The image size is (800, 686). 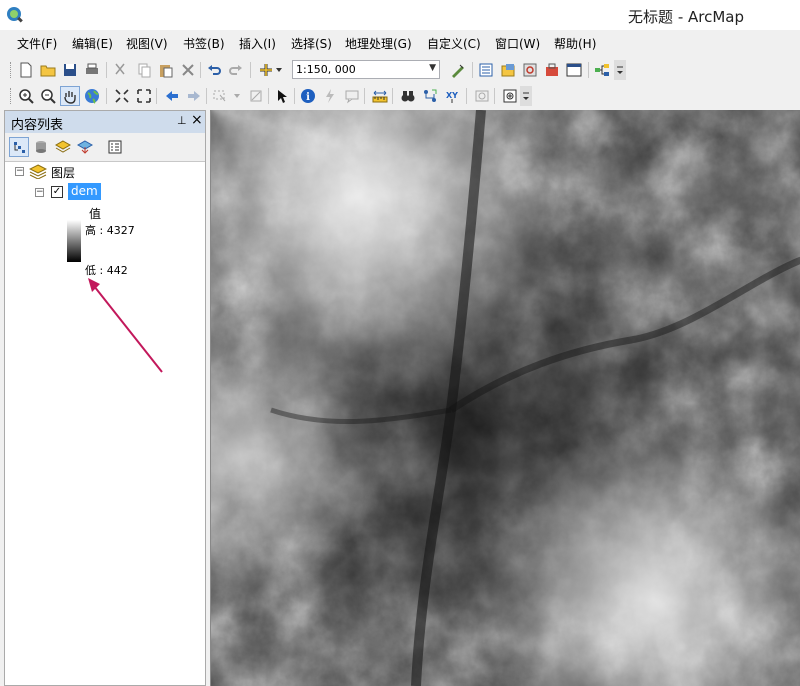 I want to click on cut-icon, so click(x=120, y=70).